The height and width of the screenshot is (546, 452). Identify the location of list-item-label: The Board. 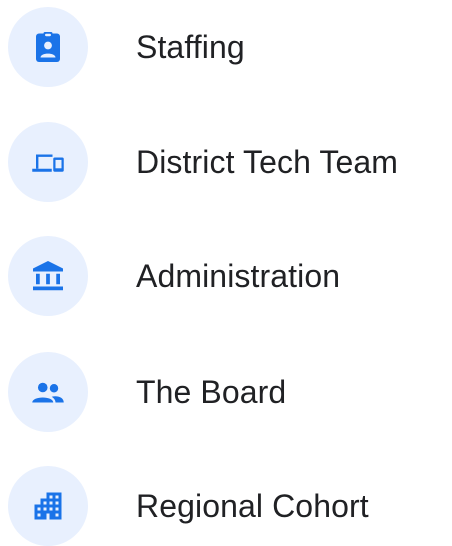
(211, 391).